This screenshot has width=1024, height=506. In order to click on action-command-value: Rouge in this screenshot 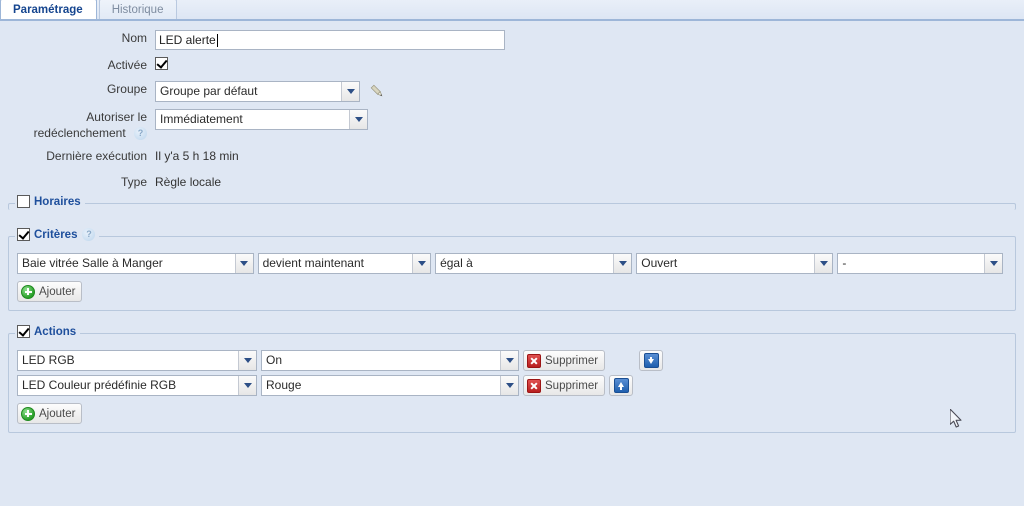, I will do `click(284, 385)`.